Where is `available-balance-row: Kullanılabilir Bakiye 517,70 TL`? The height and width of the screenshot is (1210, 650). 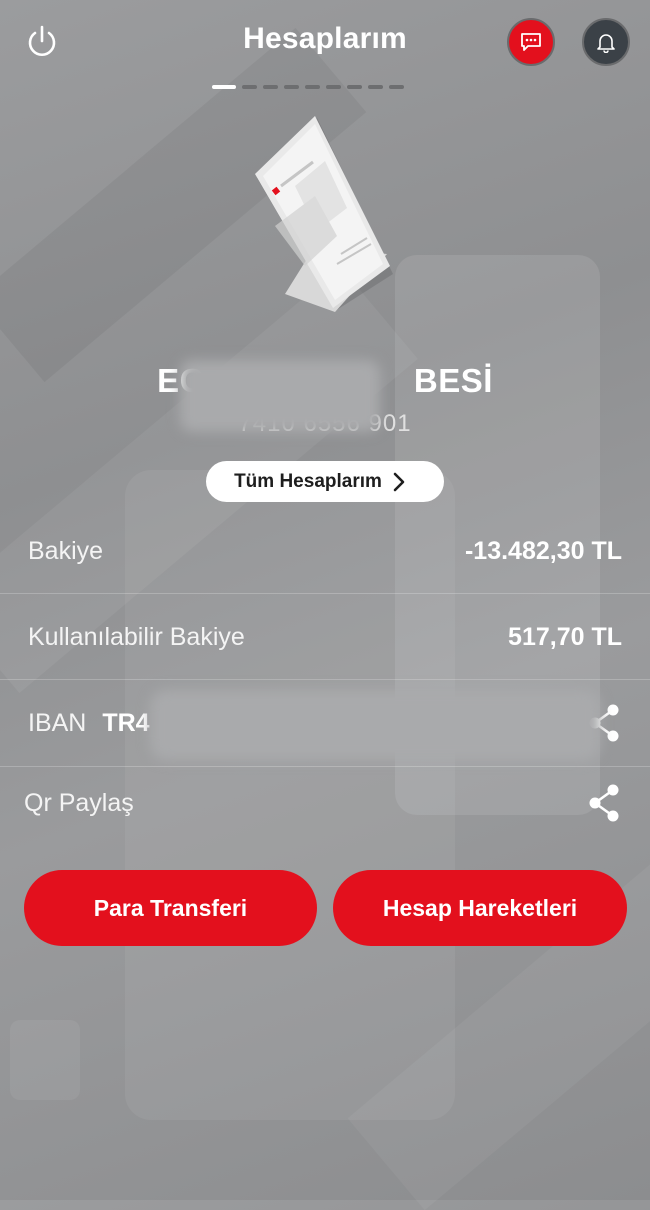 available-balance-row: Kullanılabilir Bakiye 517,70 TL is located at coordinates (325, 637).